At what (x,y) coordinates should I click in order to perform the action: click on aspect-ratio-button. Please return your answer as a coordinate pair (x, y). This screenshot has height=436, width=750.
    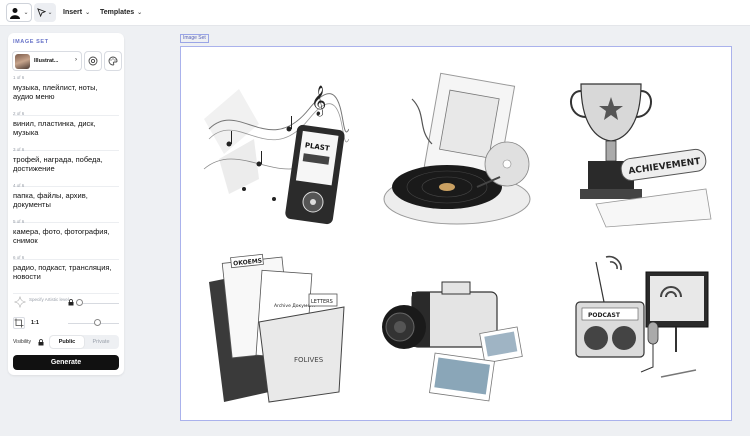
    Looking at the image, I should click on (19, 323).